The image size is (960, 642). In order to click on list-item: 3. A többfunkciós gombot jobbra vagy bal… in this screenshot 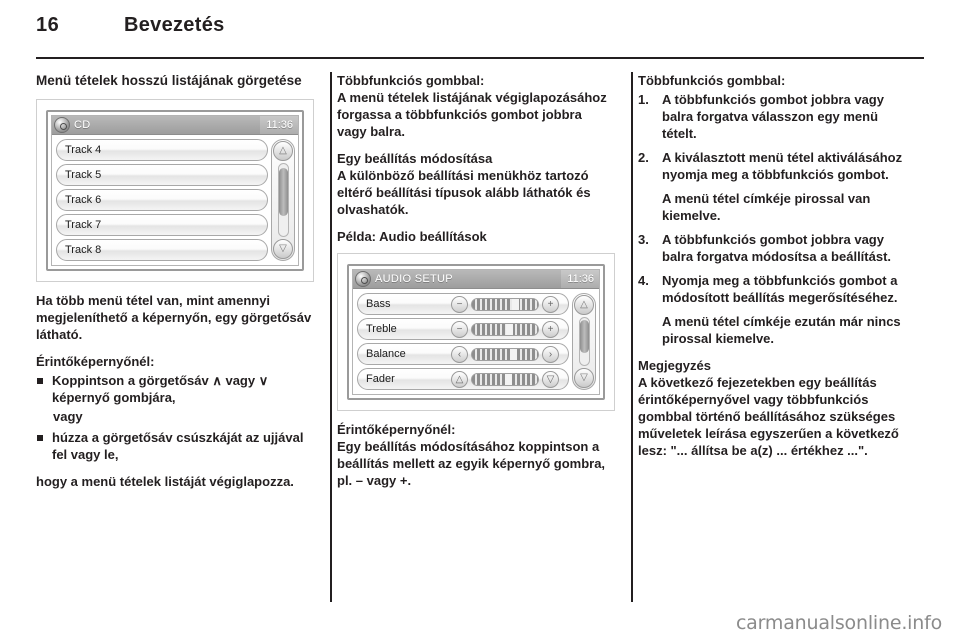, I will do `click(777, 248)`.